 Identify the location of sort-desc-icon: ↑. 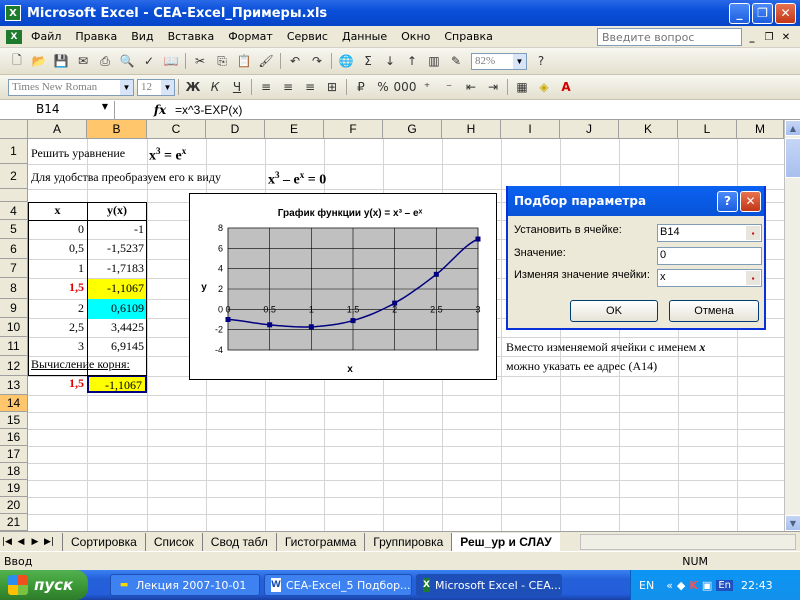
(412, 61).